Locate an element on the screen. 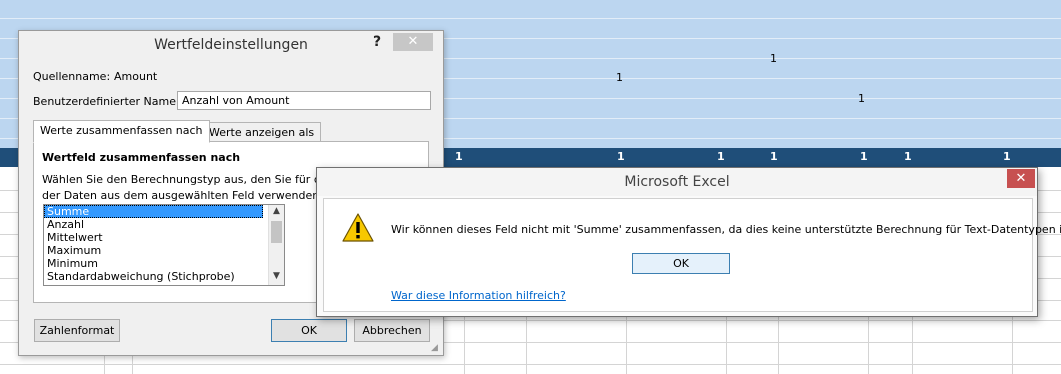  scroll-down-icon: ▼ is located at coordinates (276, 276).